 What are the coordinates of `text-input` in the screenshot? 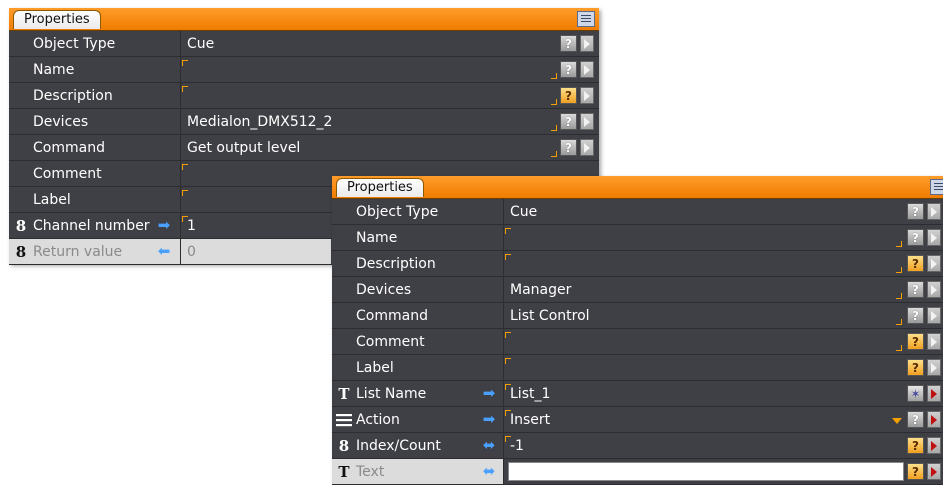 It's located at (706, 471).